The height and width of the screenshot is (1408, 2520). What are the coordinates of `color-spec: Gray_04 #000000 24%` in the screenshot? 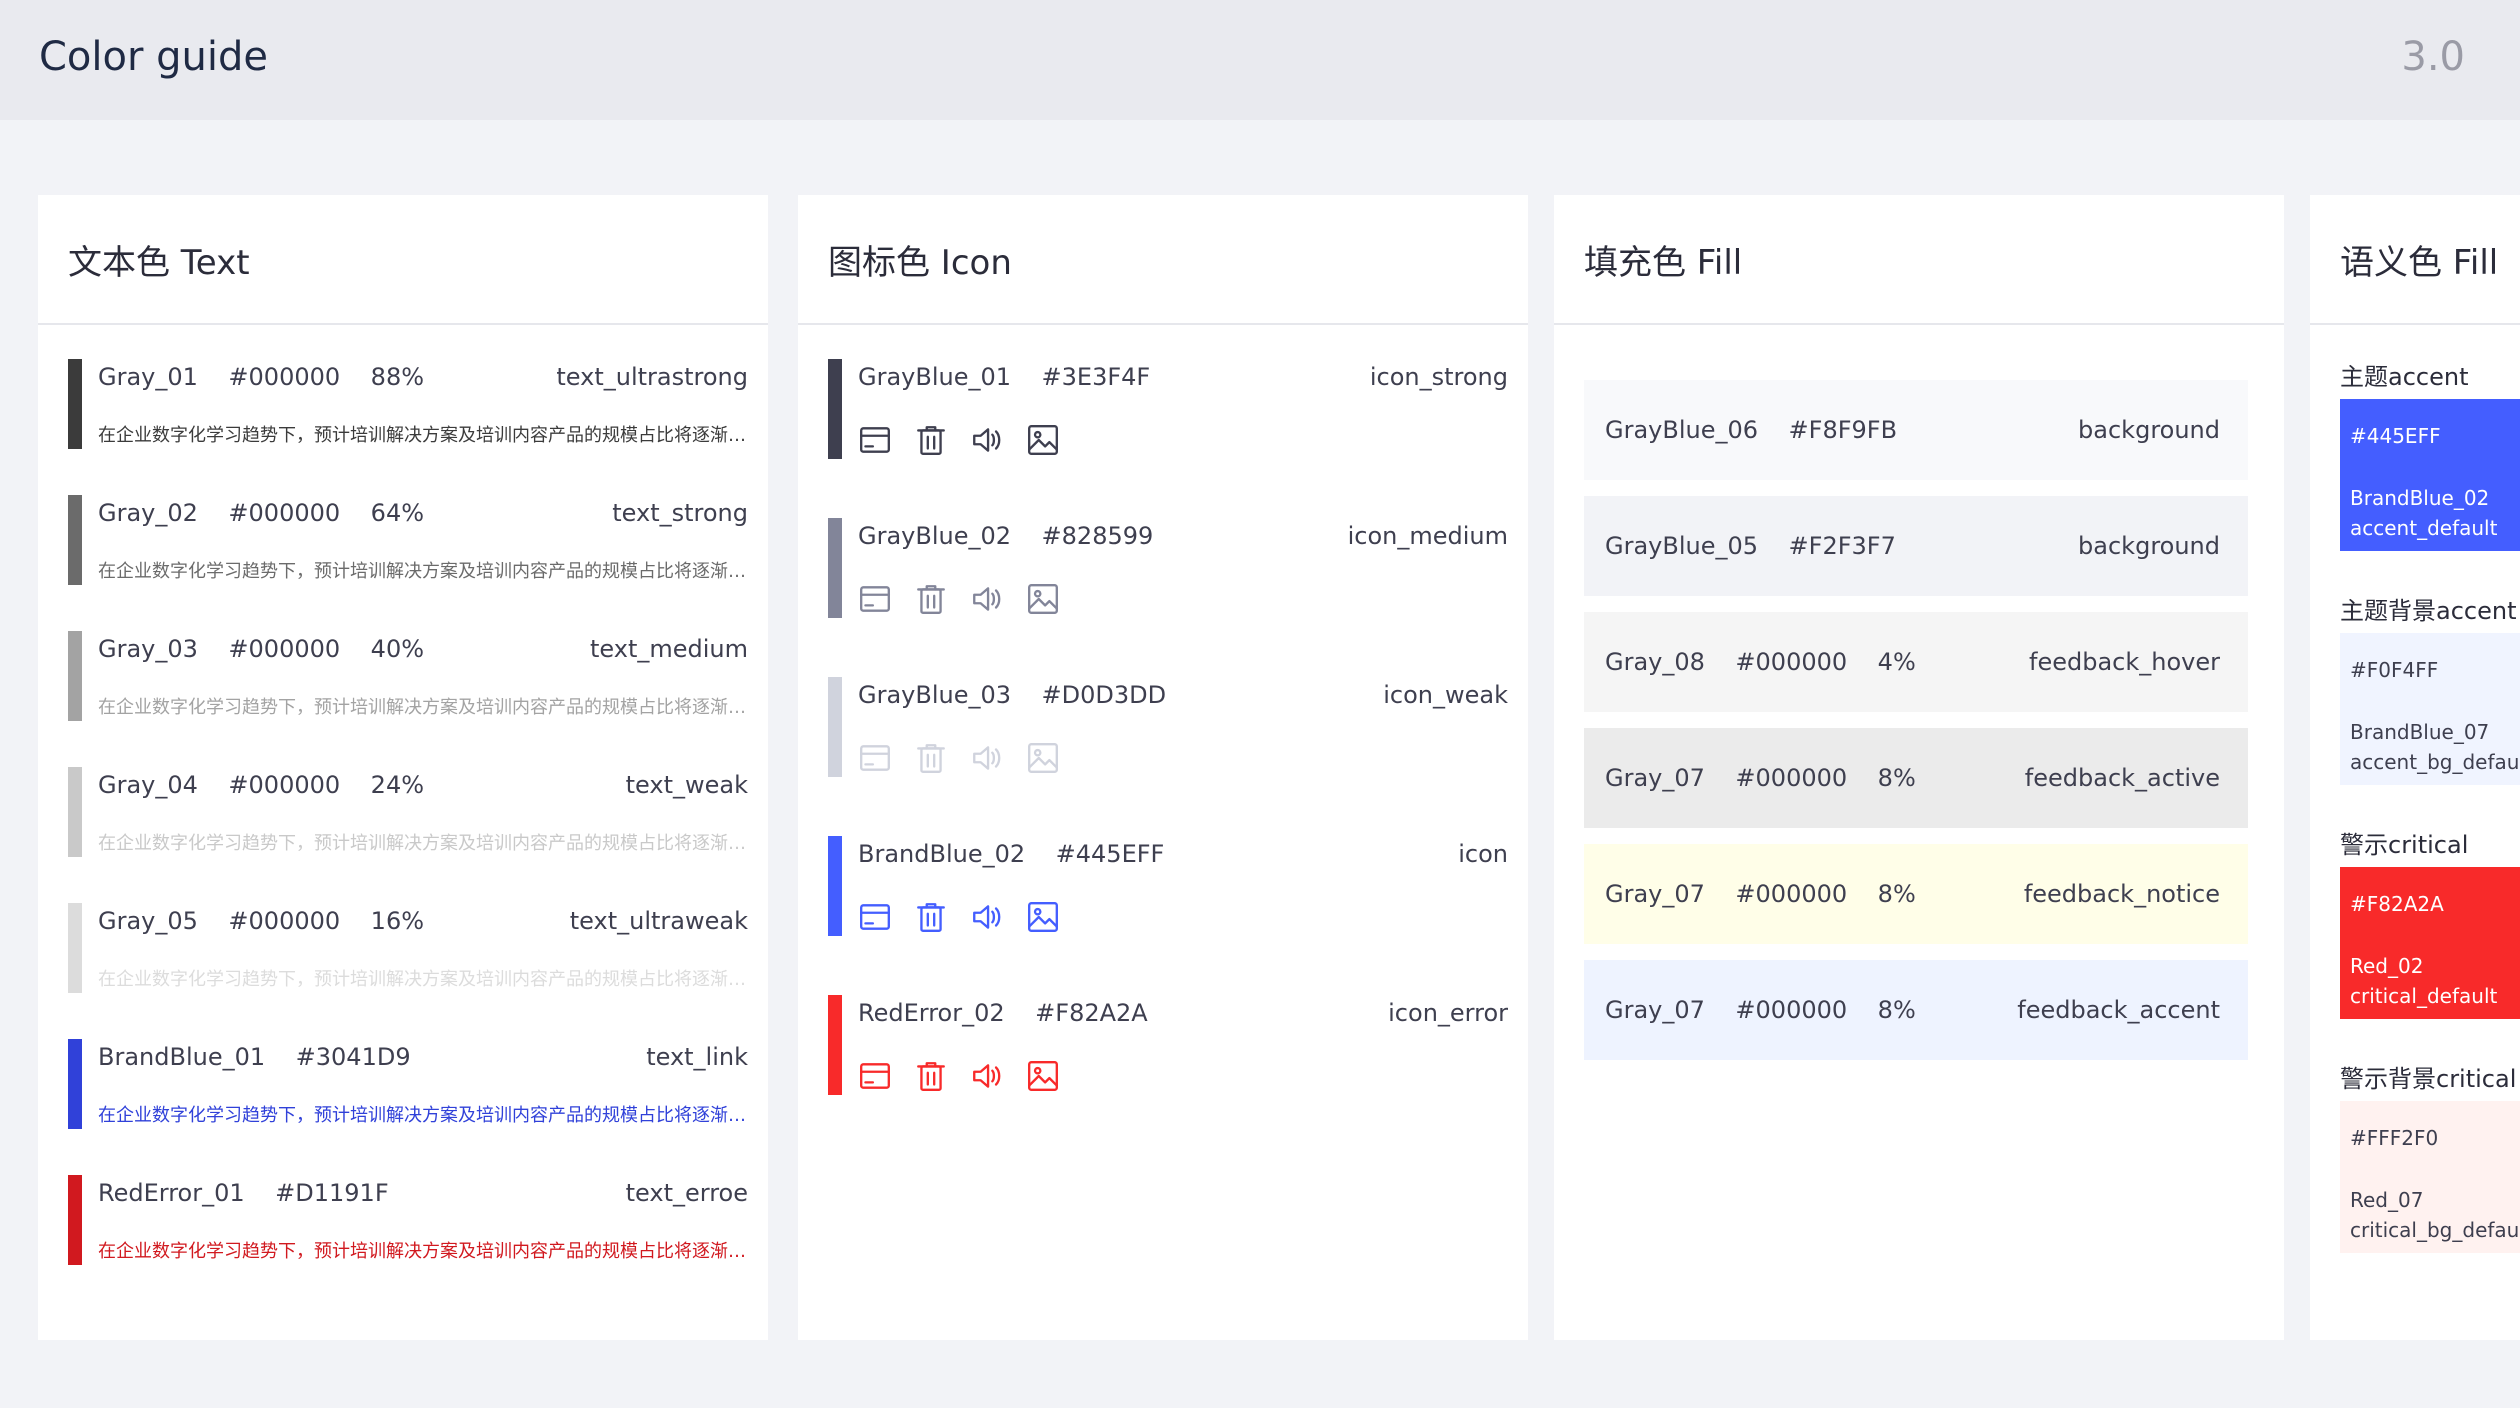 It's located at (261, 785).